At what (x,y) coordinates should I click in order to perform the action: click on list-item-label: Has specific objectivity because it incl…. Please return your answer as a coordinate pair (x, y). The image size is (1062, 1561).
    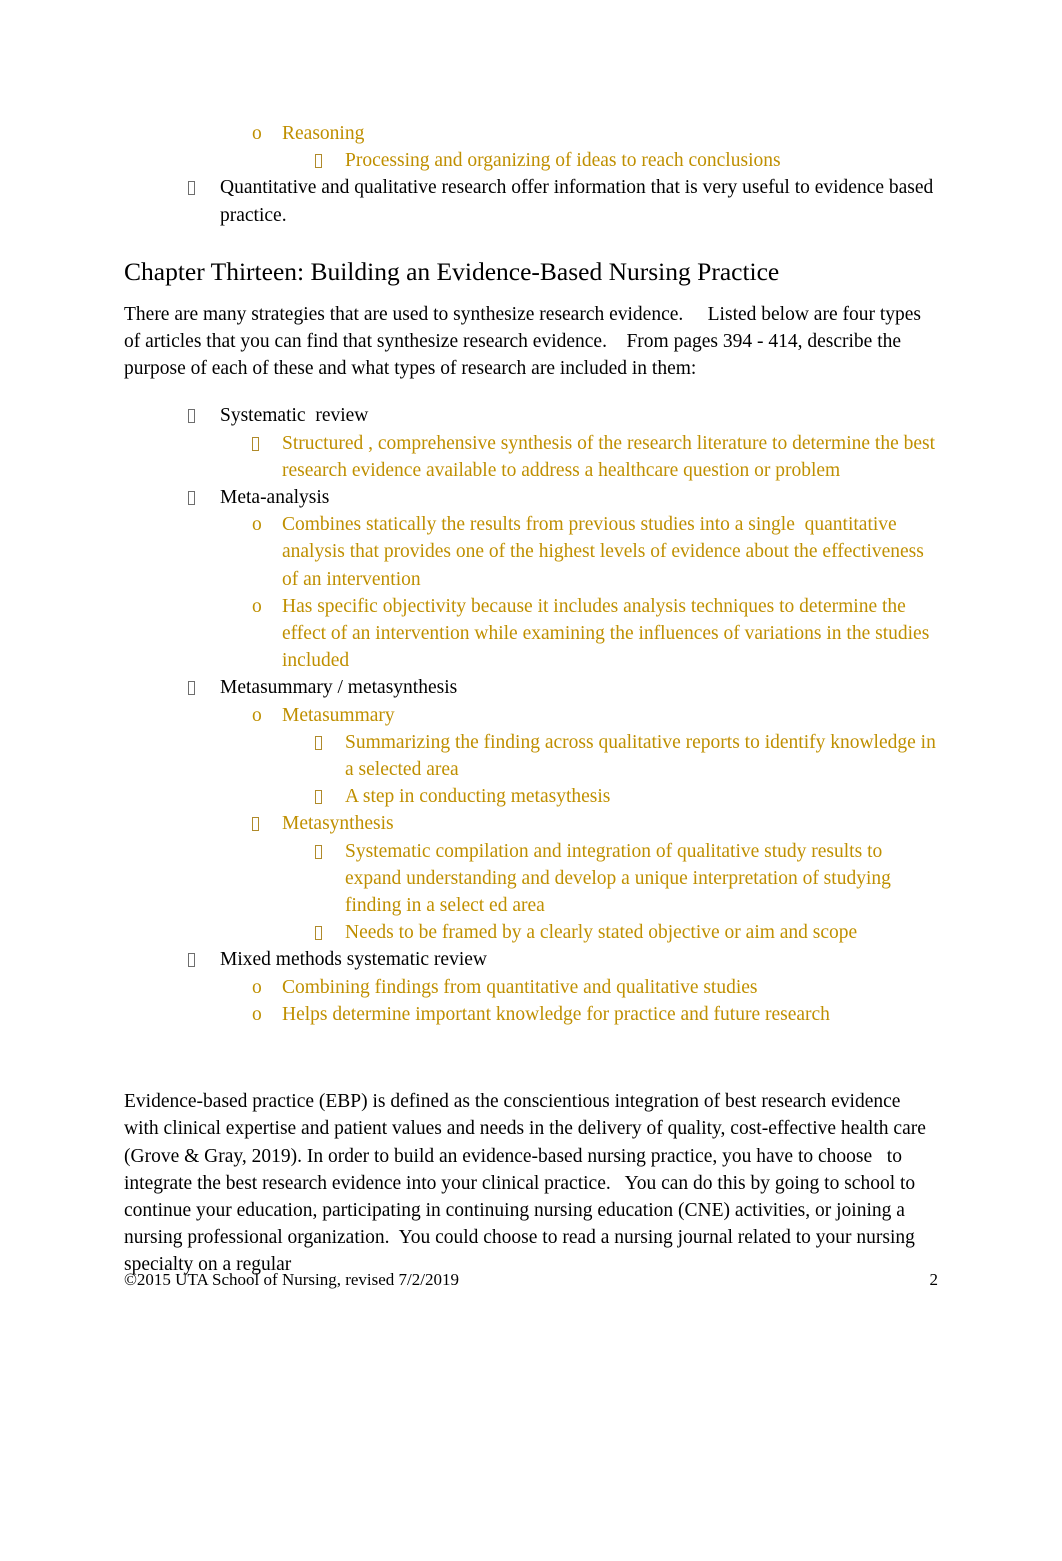
    Looking at the image, I should click on (608, 633).